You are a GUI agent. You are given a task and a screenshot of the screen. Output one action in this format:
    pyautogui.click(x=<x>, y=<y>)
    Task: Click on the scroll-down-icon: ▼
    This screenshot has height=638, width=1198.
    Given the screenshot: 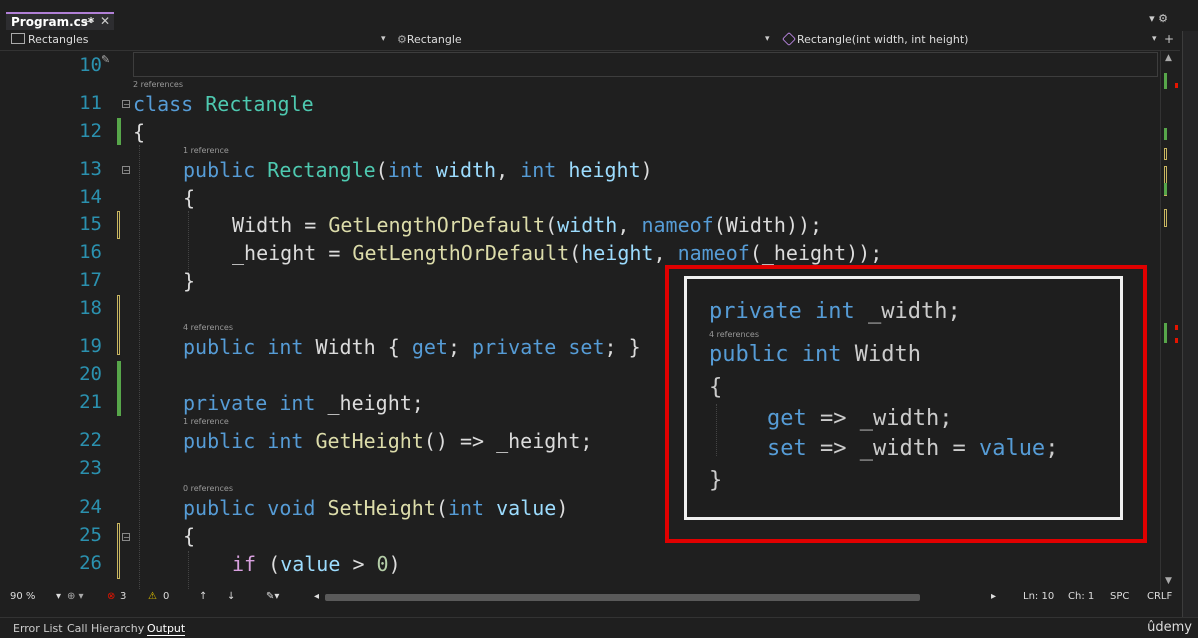 What is the action you would take?
    pyautogui.click(x=1168, y=581)
    